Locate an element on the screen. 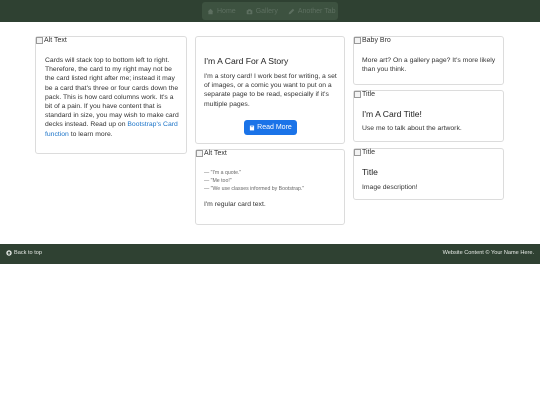  story-card-title: I'm A Card For A Story is located at coordinates (246, 61).